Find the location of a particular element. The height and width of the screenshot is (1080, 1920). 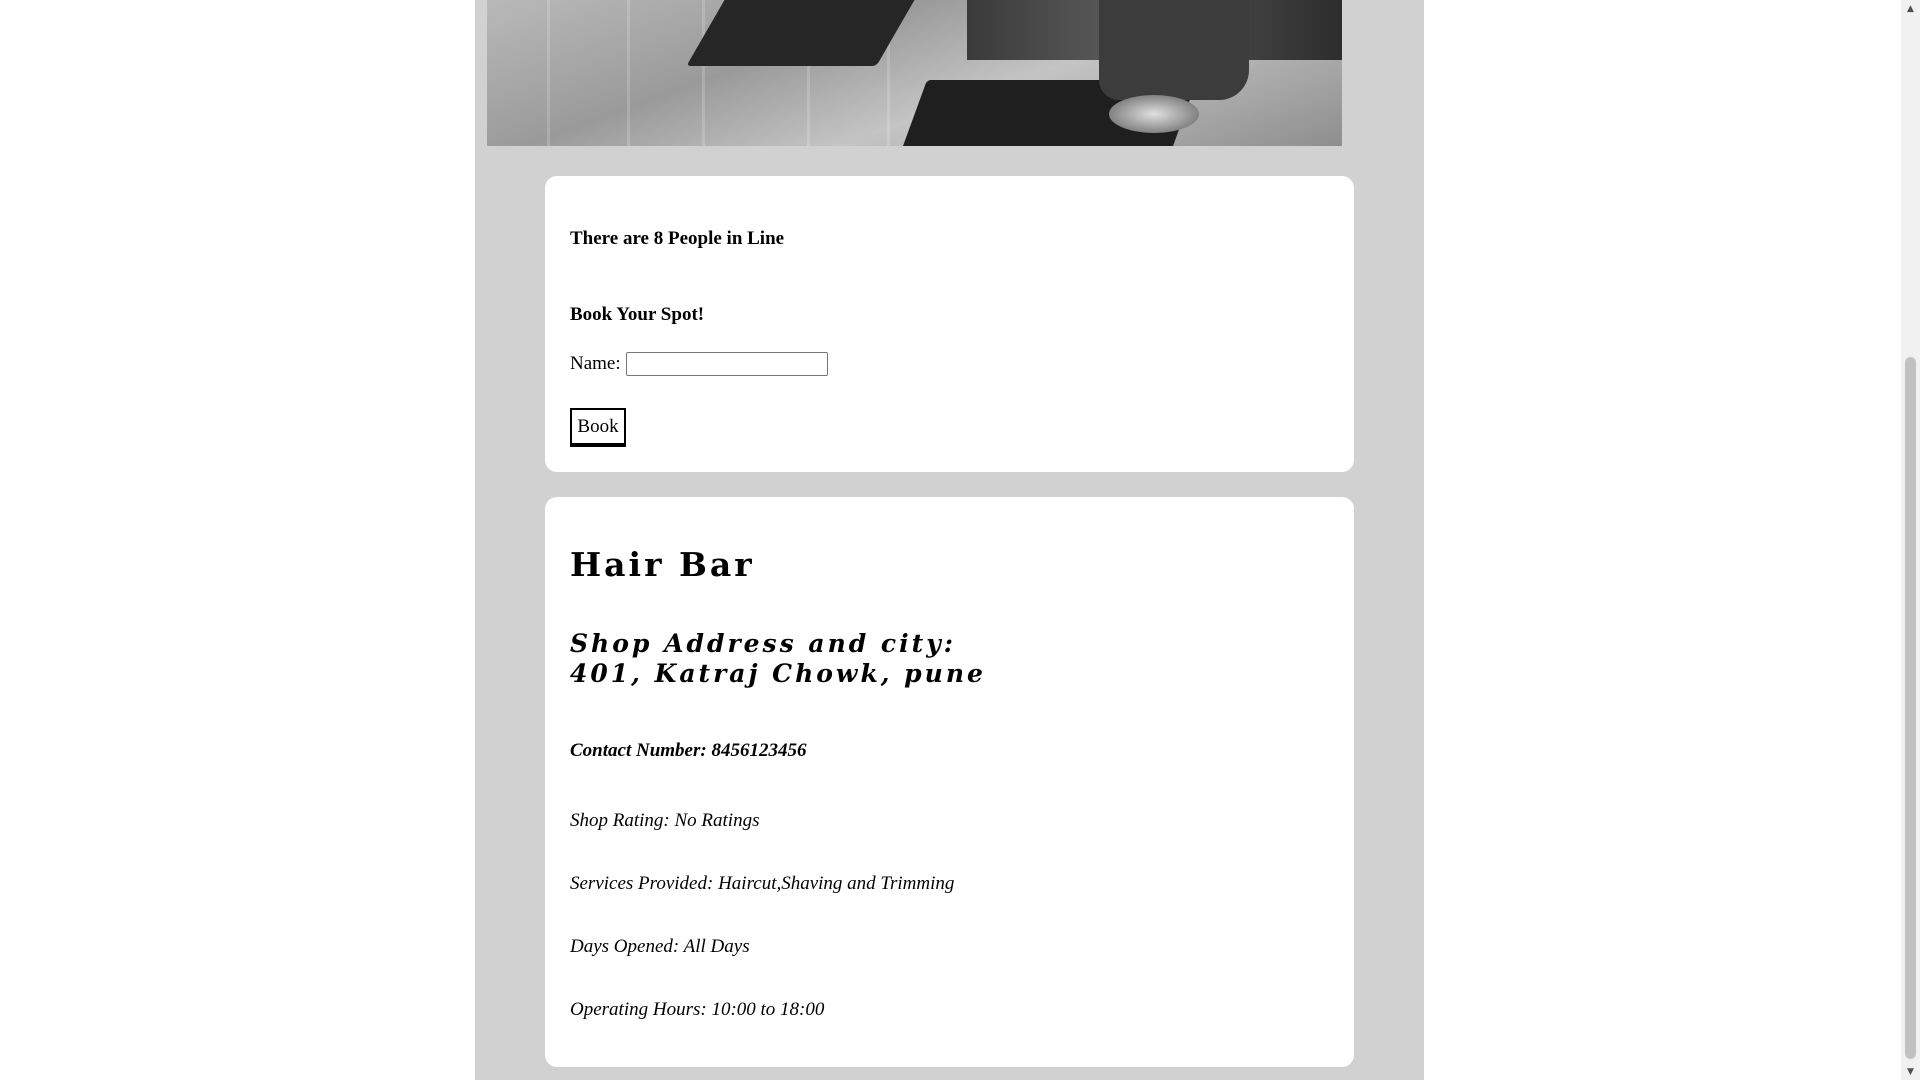

contact-number: Contact Number: 8456123456 is located at coordinates (688, 750).